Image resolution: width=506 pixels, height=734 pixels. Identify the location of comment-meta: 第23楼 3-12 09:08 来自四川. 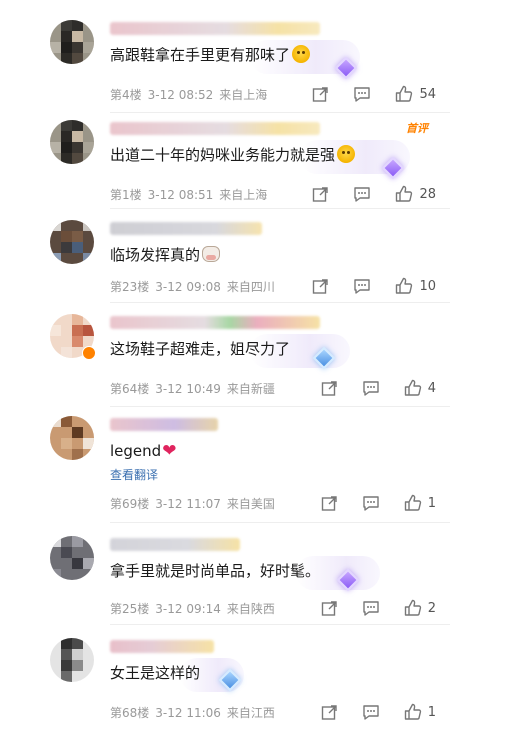
(195, 286).